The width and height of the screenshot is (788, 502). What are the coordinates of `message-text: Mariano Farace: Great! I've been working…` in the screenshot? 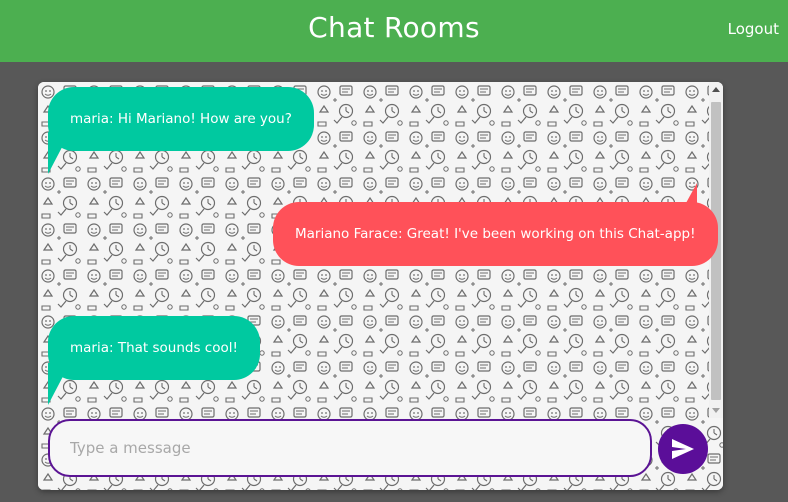 It's located at (495, 234).